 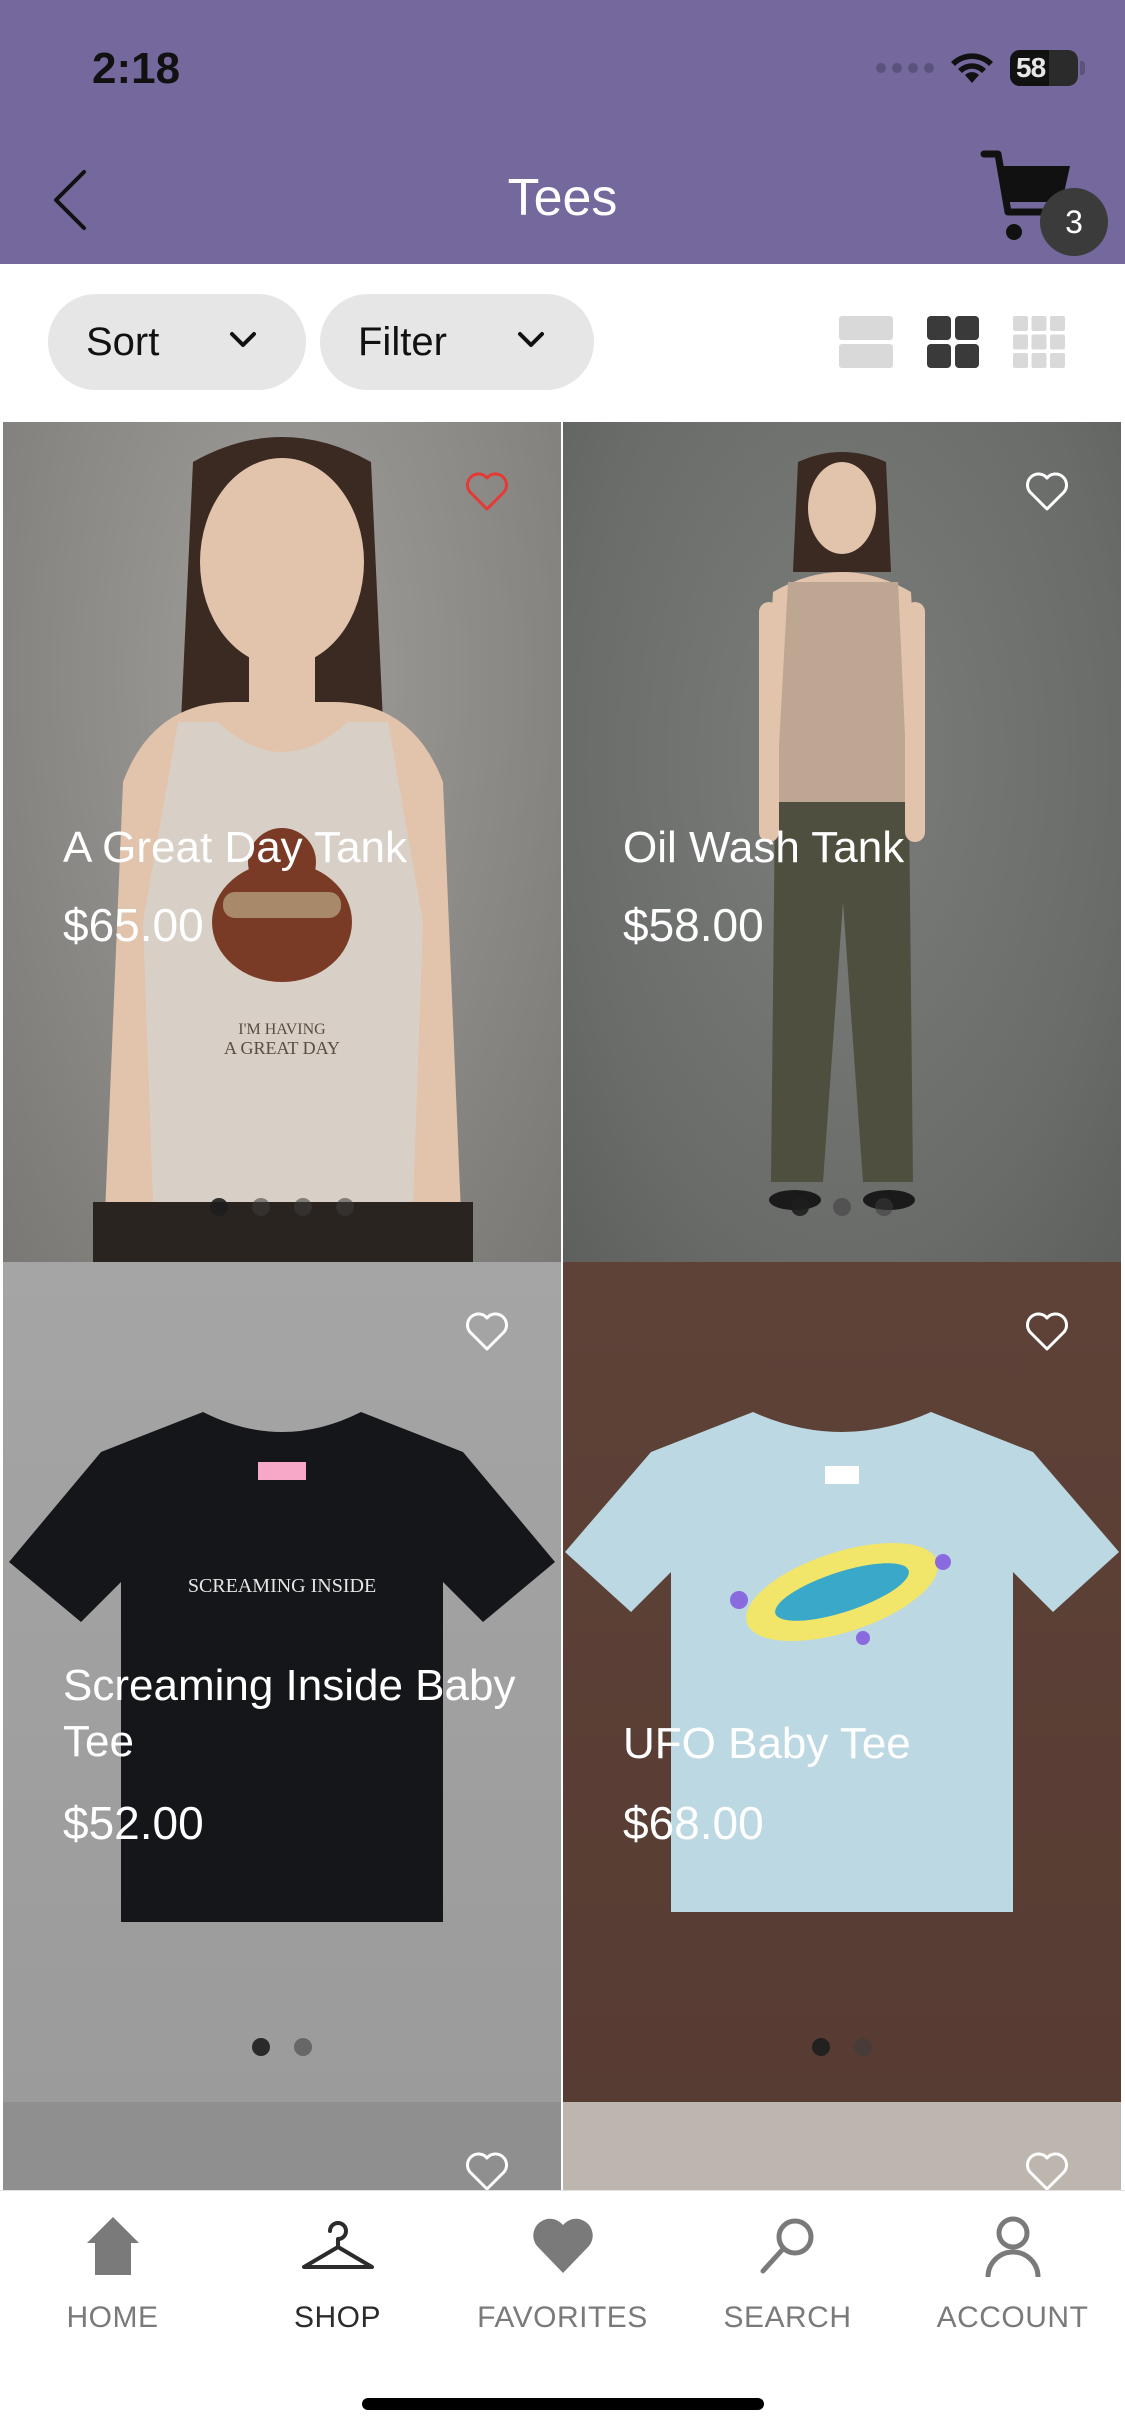 What do you see at coordinates (282, 1029) in the screenshot?
I see `svg-text: I'M HAVING` at bounding box center [282, 1029].